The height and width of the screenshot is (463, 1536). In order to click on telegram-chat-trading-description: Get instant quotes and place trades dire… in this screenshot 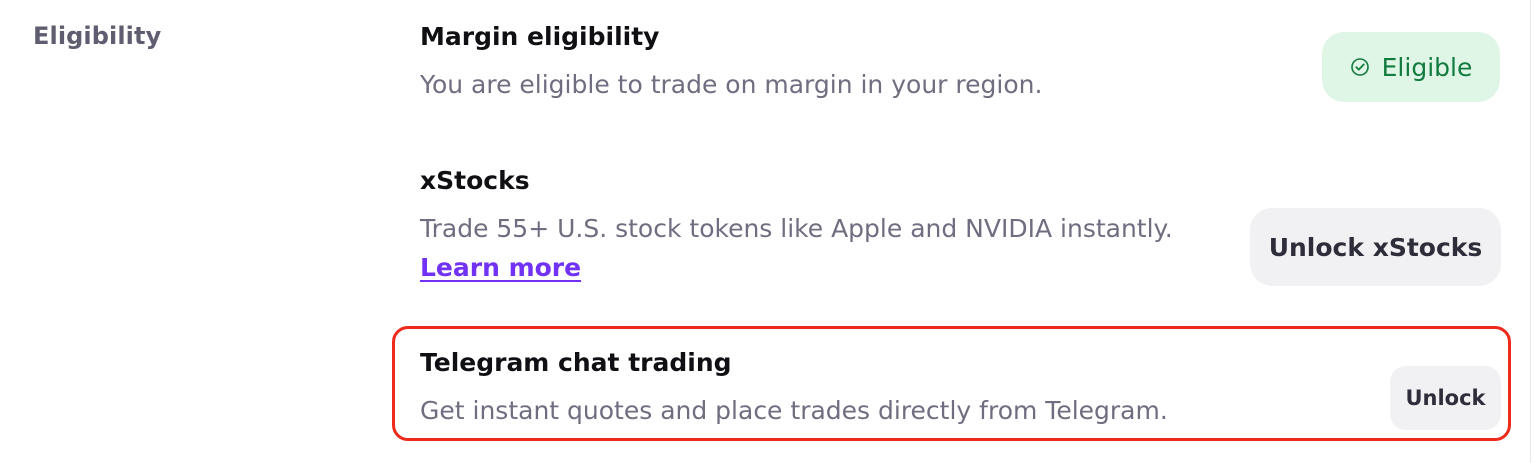, I will do `click(794, 410)`.